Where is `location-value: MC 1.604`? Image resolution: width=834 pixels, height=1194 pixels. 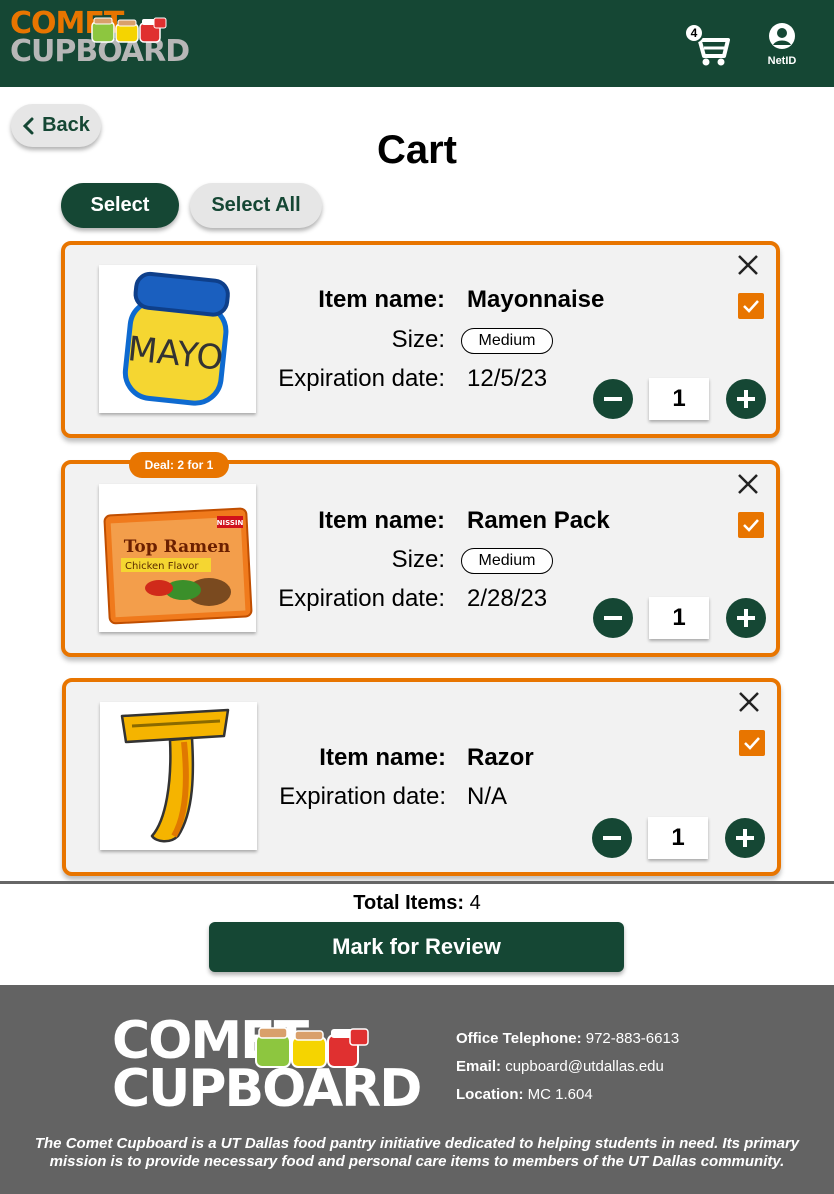 location-value: MC 1.604 is located at coordinates (560, 1094).